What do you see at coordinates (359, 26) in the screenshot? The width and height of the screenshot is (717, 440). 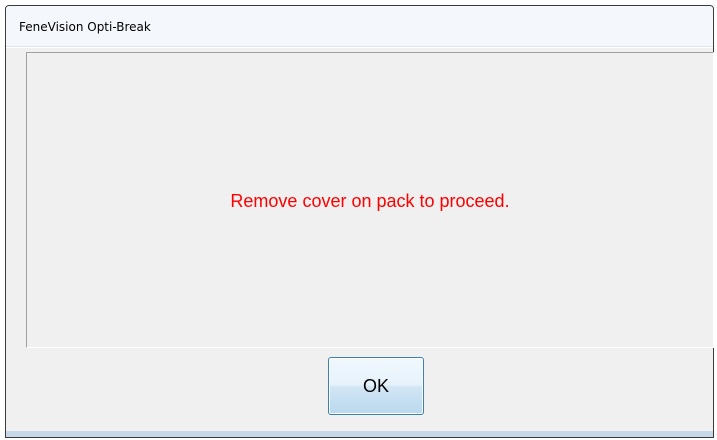 I see `title-bar: FeneVision Opti-Break` at bounding box center [359, 26].